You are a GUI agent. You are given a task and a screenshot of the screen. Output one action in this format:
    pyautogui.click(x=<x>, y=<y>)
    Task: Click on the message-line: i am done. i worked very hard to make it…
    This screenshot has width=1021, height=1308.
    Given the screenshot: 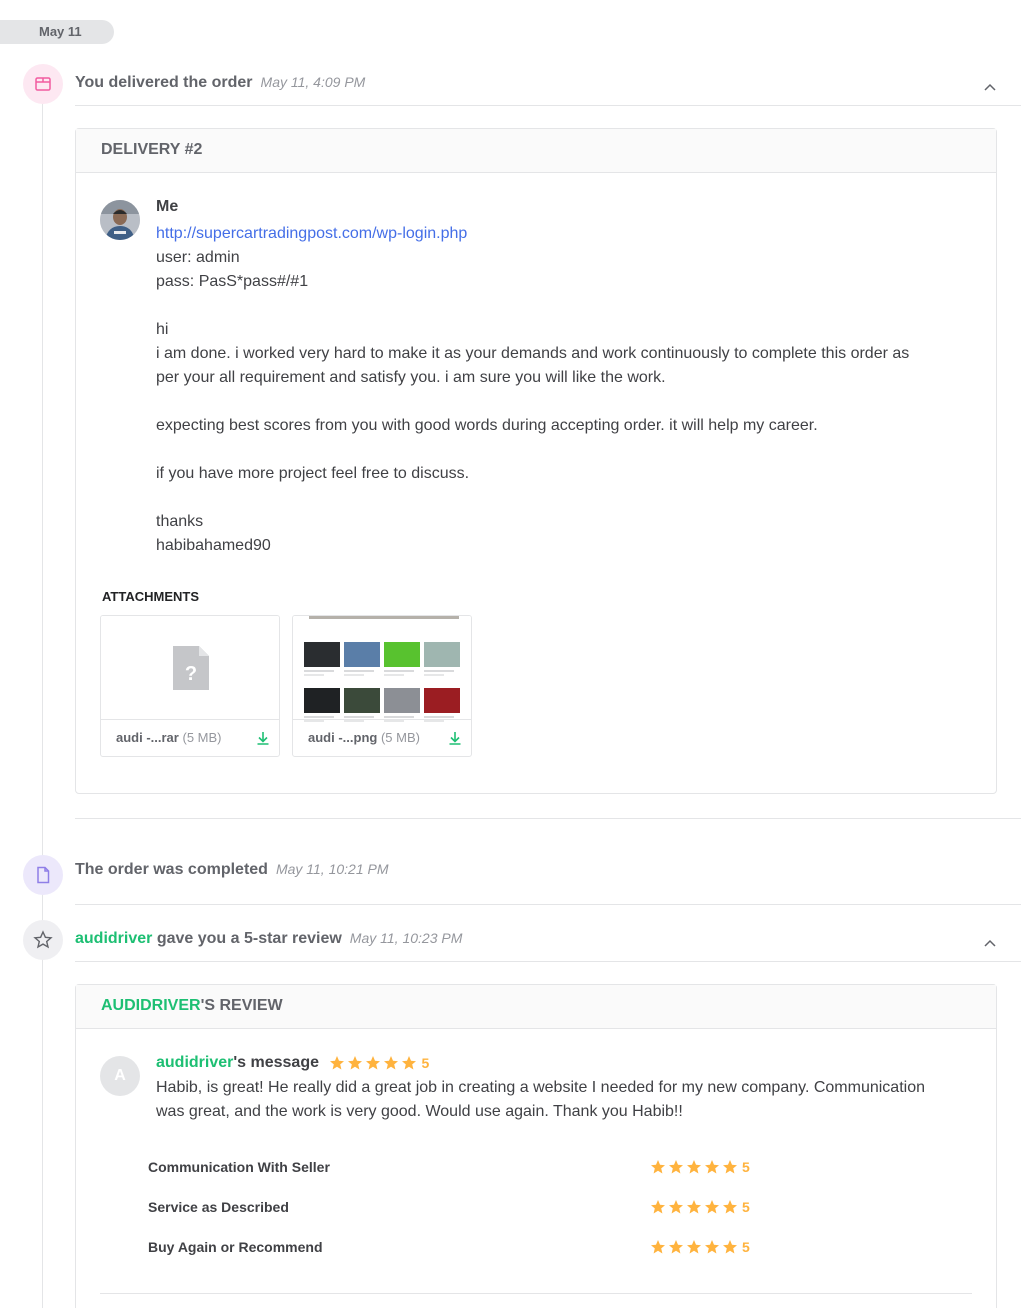 What is the action you would take?
    pyautogui.click(x=533, y=365)
    